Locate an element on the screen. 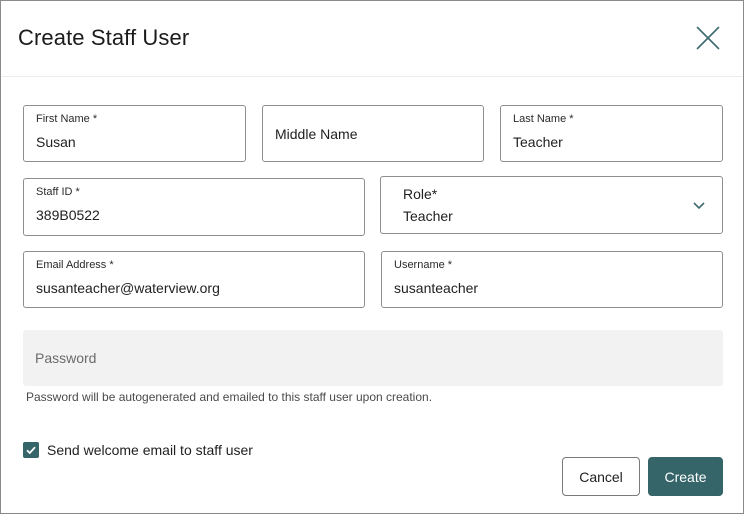 The width and height of the screenshot is (744, 514). last-name-label: Last Name * is located at coordinates (543, 119).